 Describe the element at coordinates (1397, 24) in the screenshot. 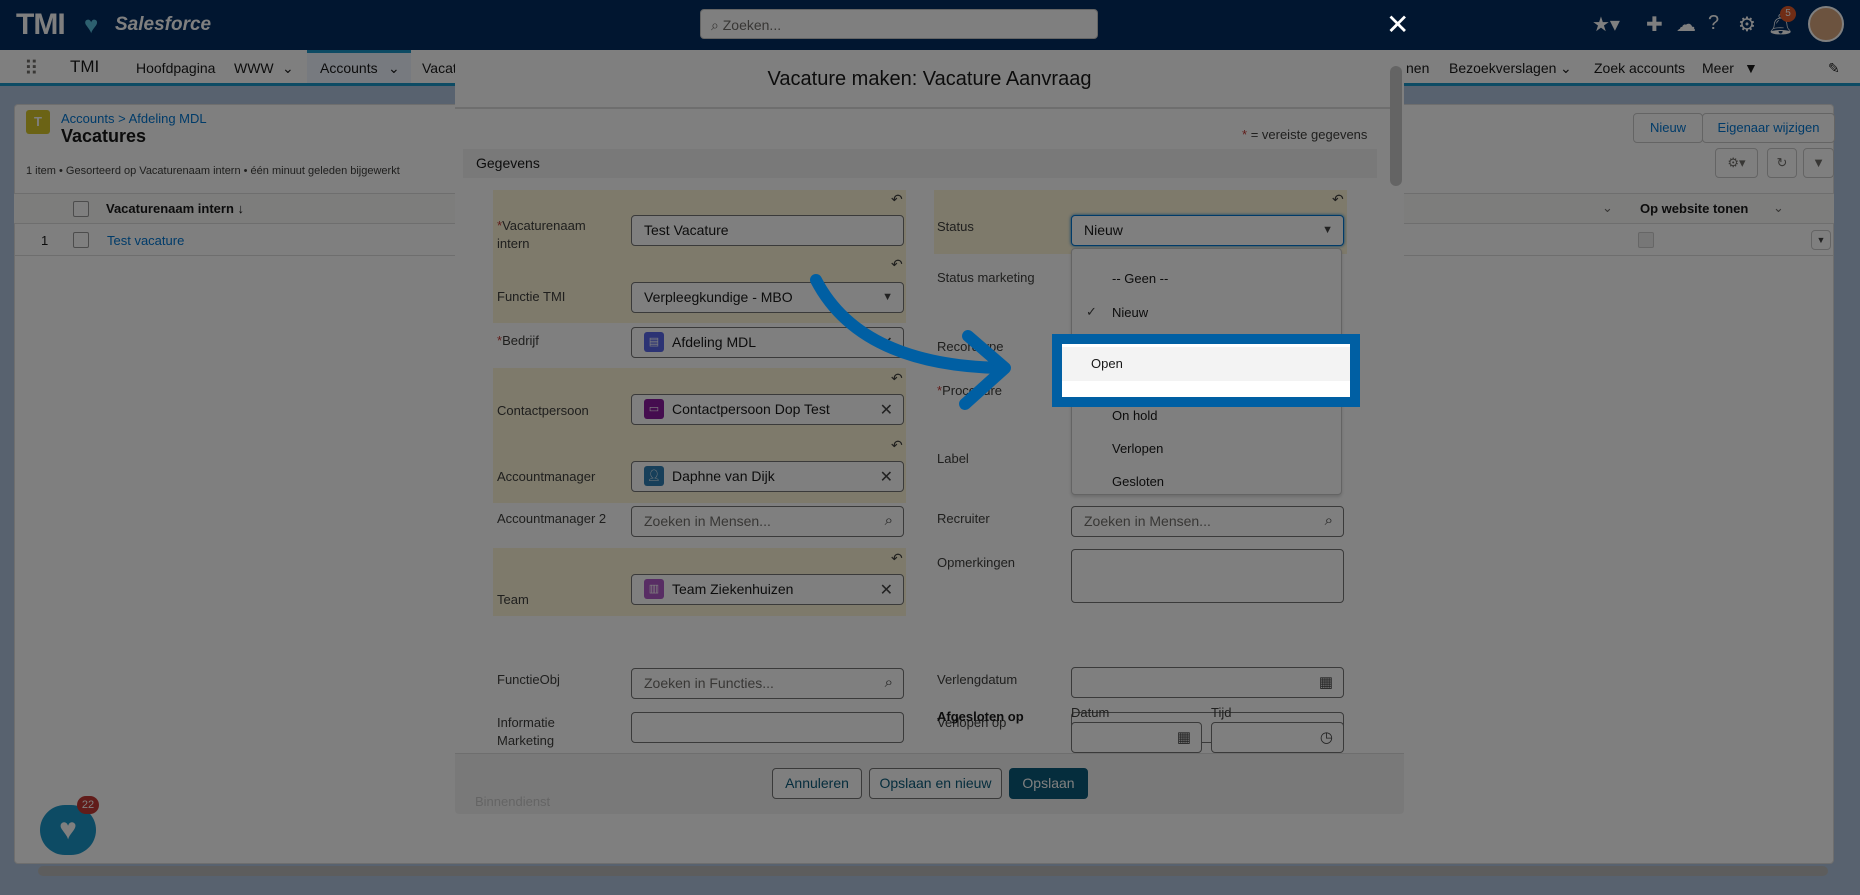

I see `close-icon: ✕` at that location.